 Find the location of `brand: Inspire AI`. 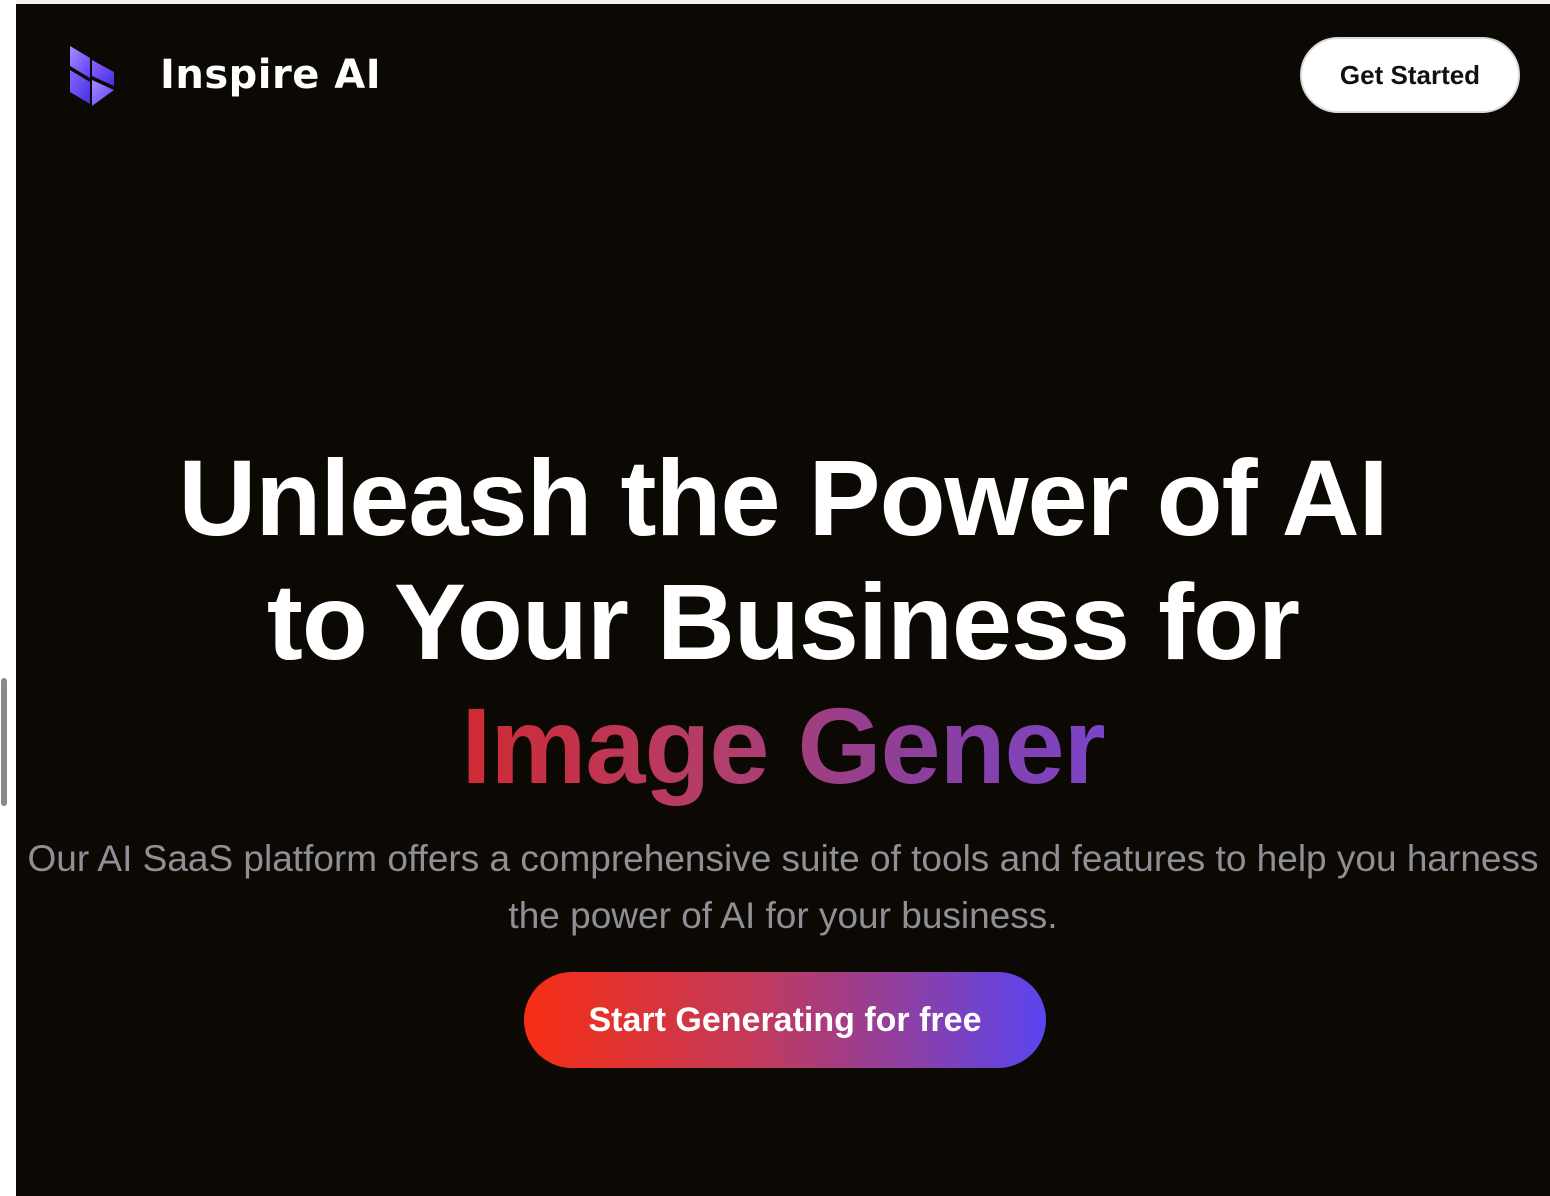

brand: Inspire AI is located at coordinates (223, 75).